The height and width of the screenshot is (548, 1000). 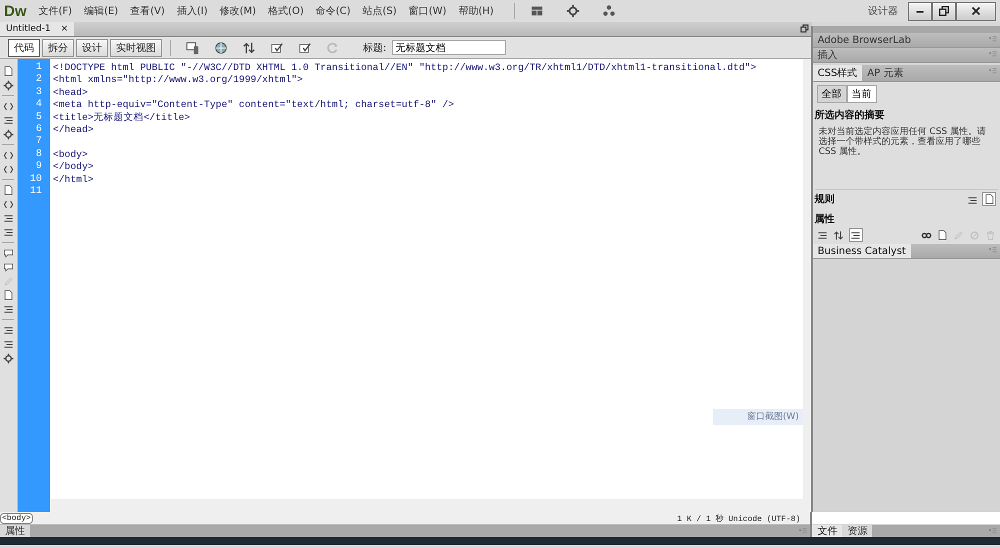 What do you see at coordinates (38, 80) in the screenshot?
I see `line-number: 2` at bounding box center [38, 80].